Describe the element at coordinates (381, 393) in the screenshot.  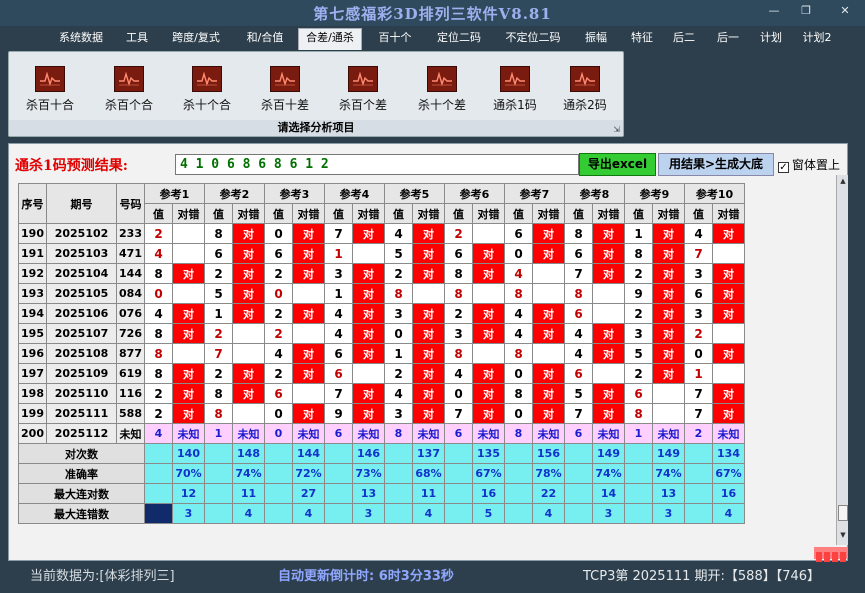
I see `table-row: 198 2025110 116 2 对 8 对 6 7 对 4 对 0 对 8 对 5 对 6 7 对` at that location.